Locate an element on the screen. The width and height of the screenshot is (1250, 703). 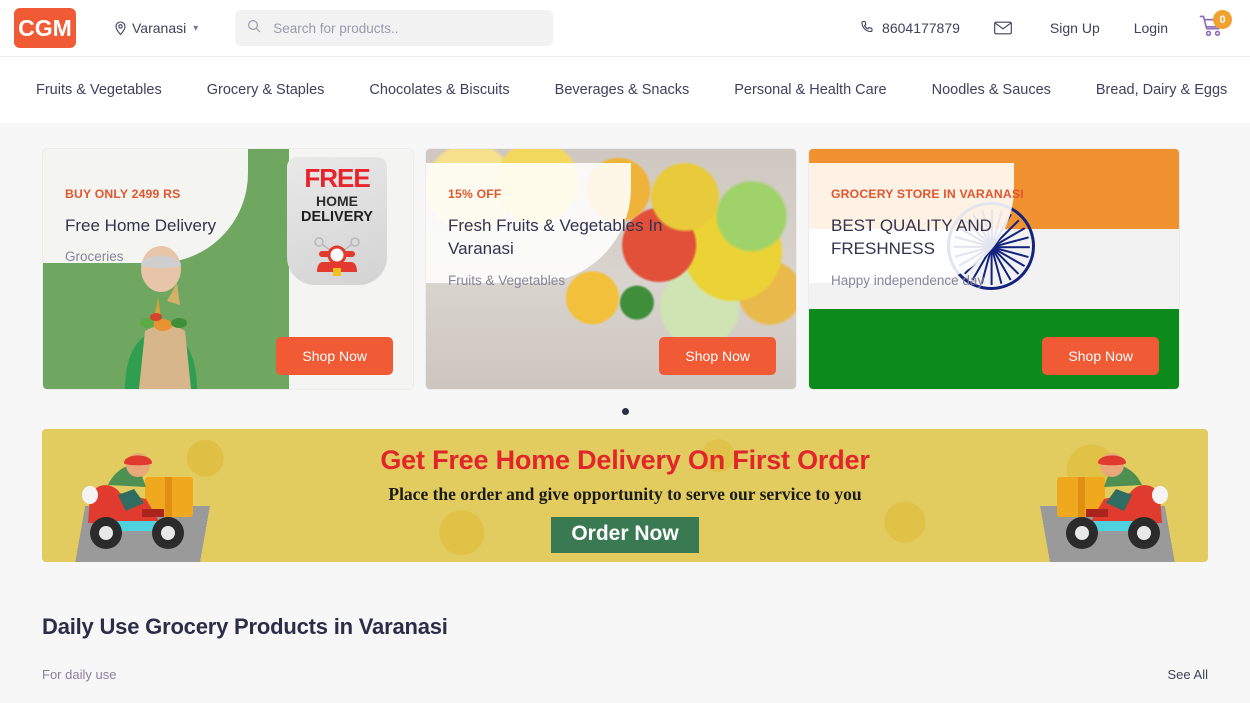
promo-heading: Get Free Home Delivery On First Order is located at coordinates (625, 460).